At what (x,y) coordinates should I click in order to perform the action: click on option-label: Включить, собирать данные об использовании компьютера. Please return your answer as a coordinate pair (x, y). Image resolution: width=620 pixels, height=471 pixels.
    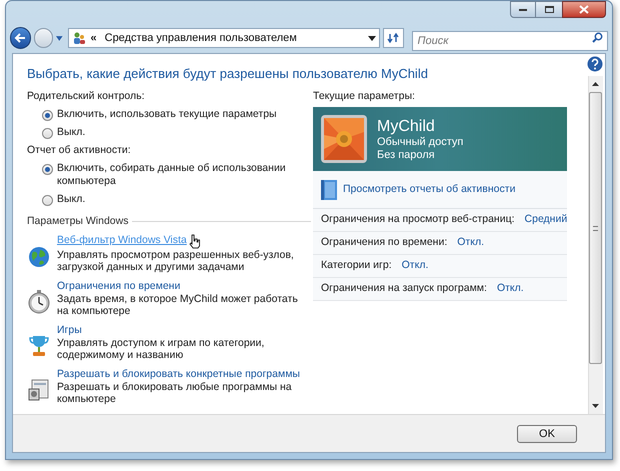
    Looking at the image, I should click on (179, 175).